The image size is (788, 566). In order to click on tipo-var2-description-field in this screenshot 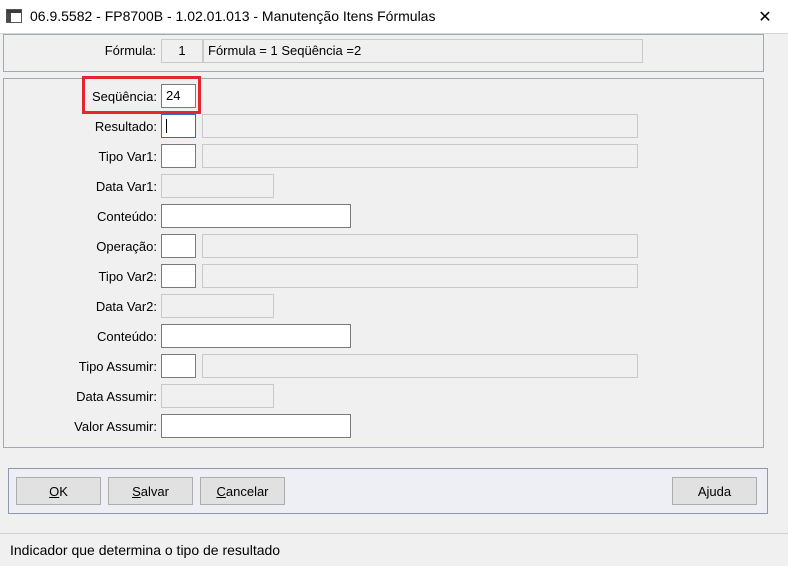, I will do `click(420, 276)`.